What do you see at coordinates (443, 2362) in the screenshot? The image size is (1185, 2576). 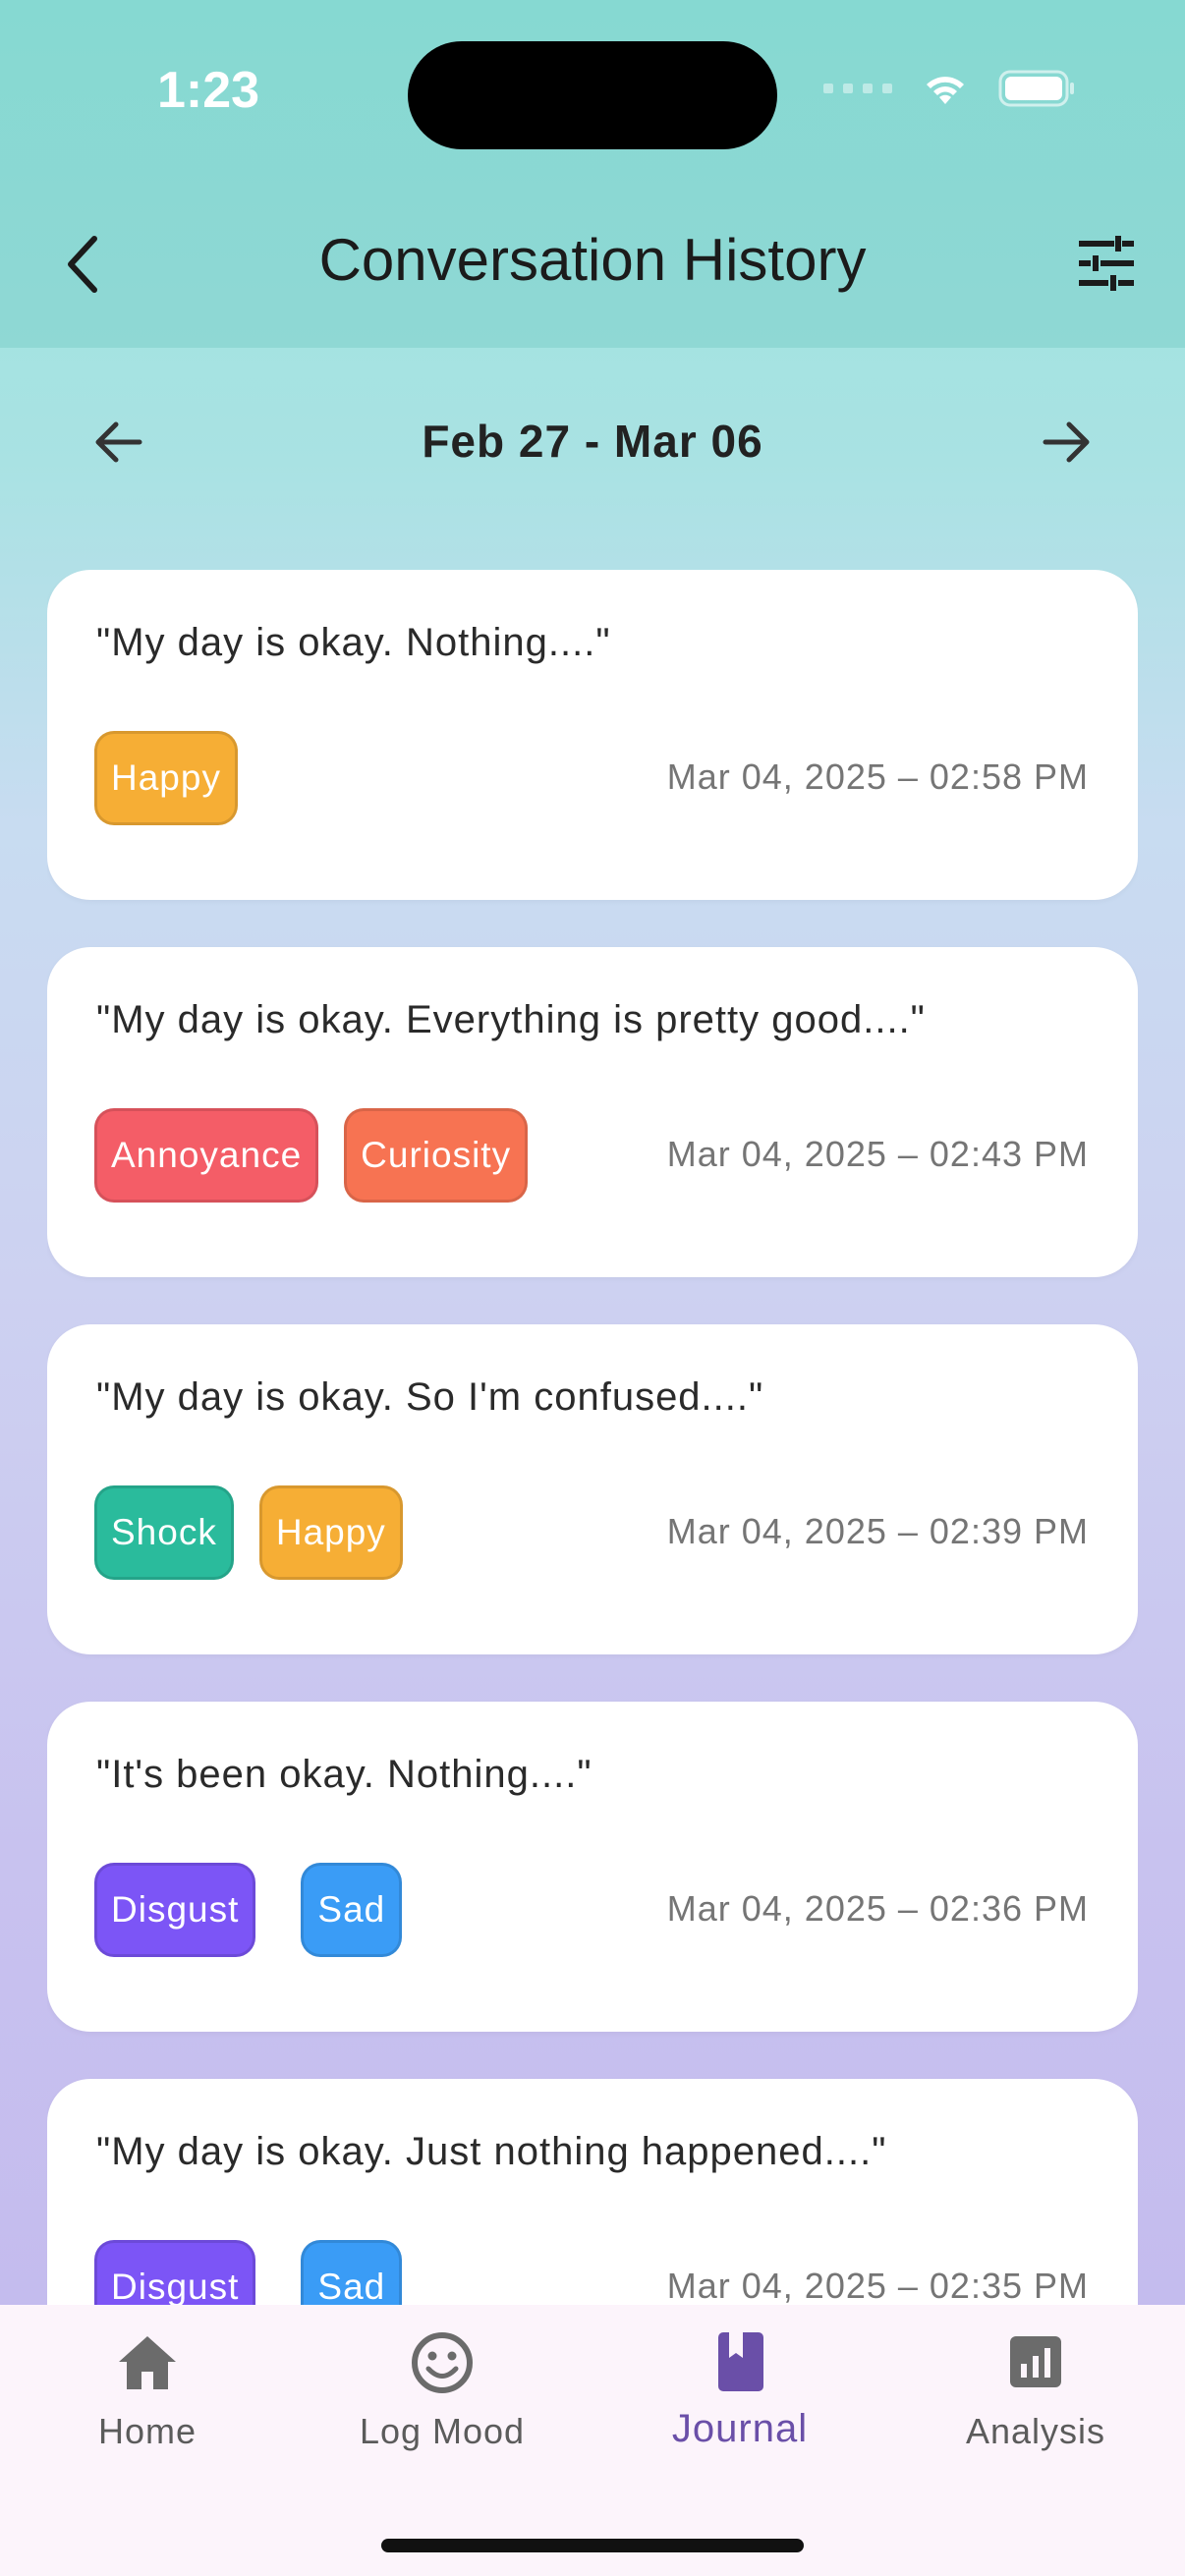 I see `smiley-icon` at bounding box center [443, 2362].